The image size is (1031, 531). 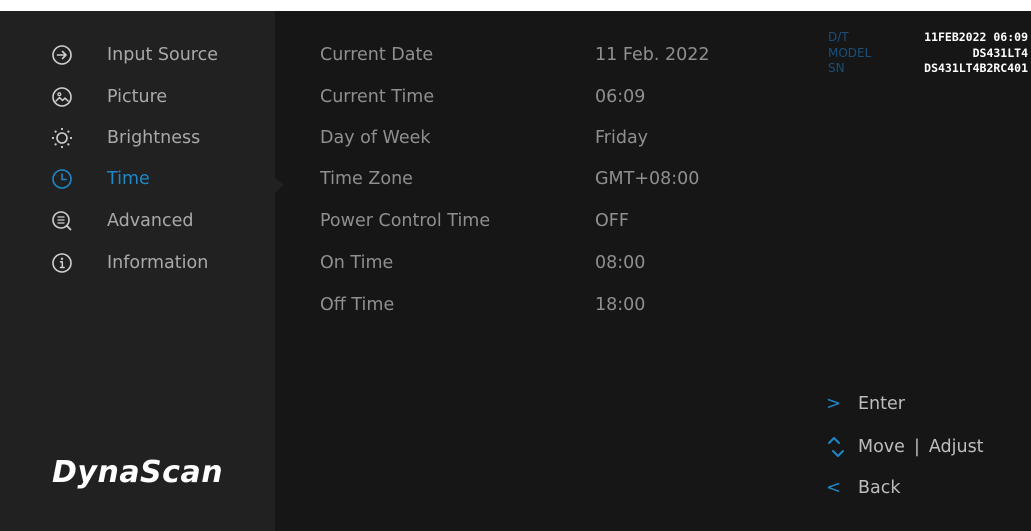 What do you see at coordinates (138, 472) in the screenshot?
I see `dynascan-logo: DynaScan` at bounding box center [138, 472].